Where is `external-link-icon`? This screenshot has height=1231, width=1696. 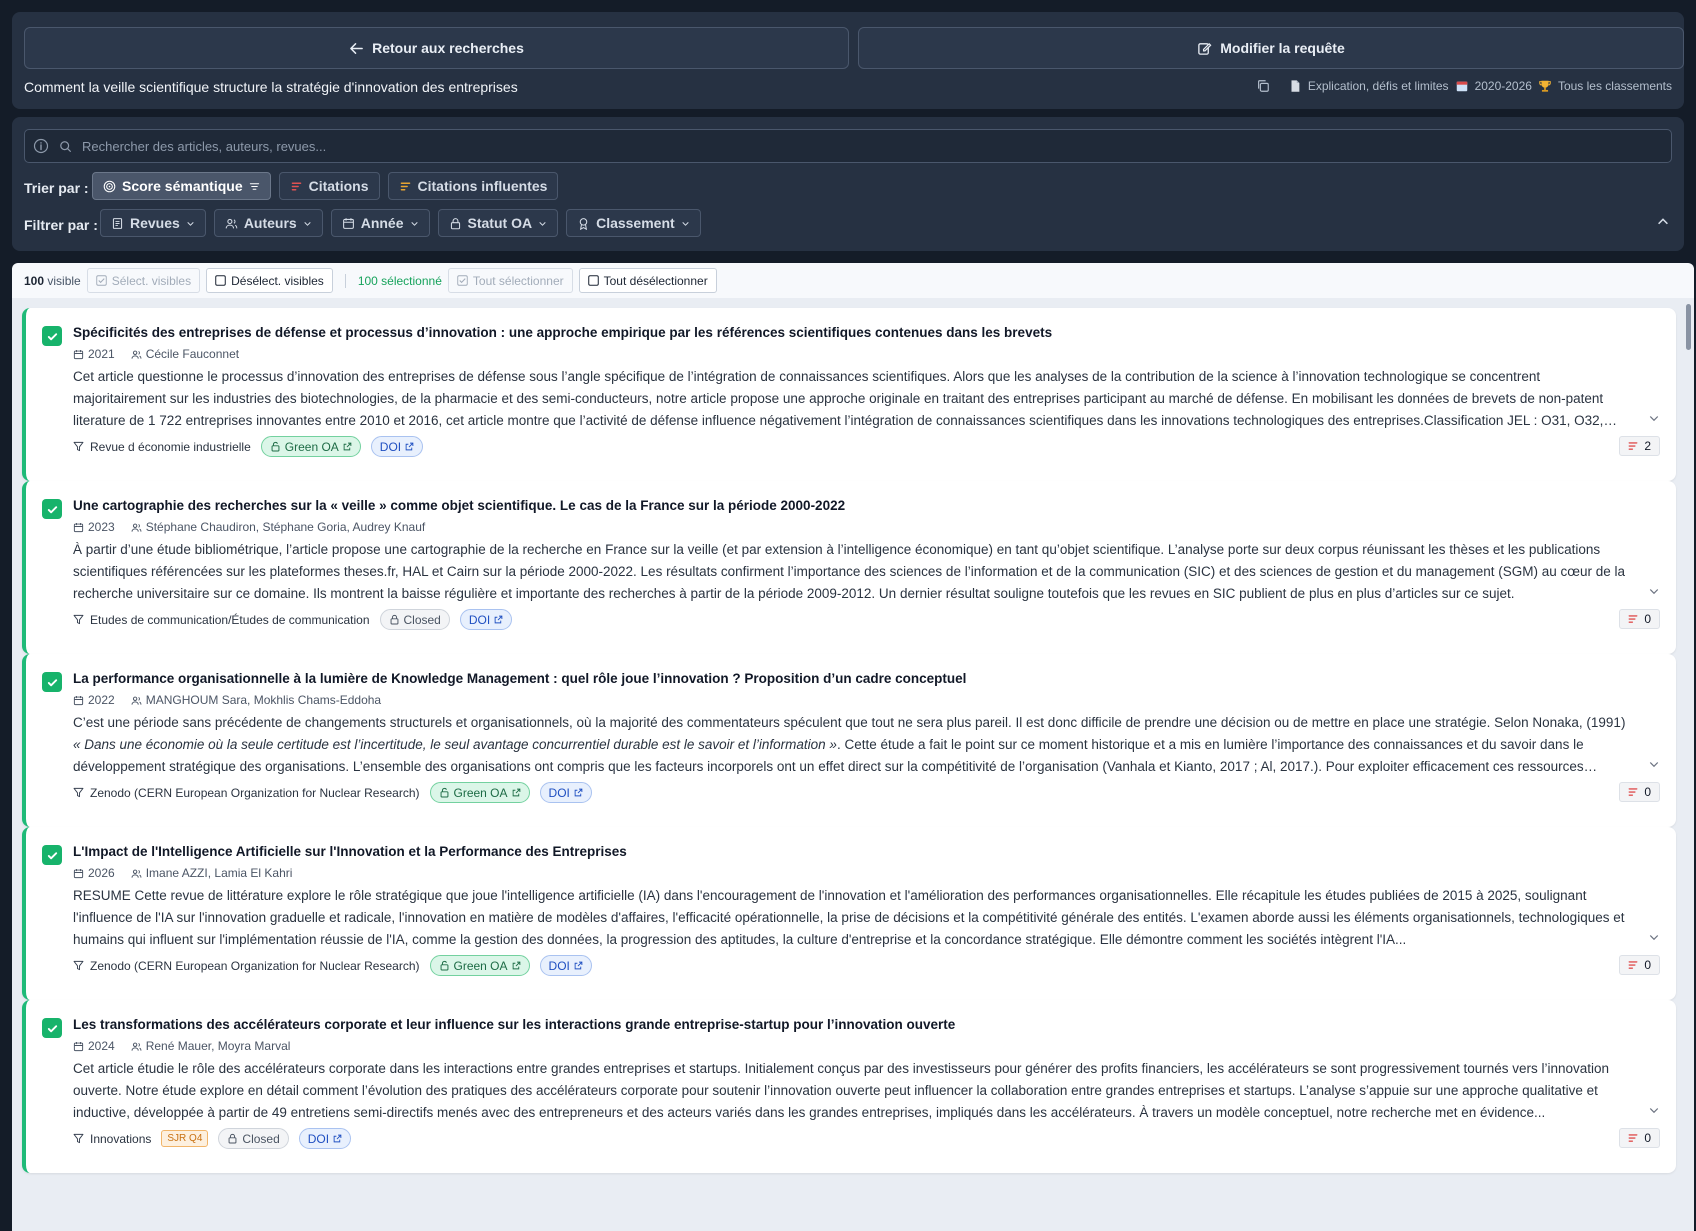
external-link-icon is located at coordinates (337, 1138).